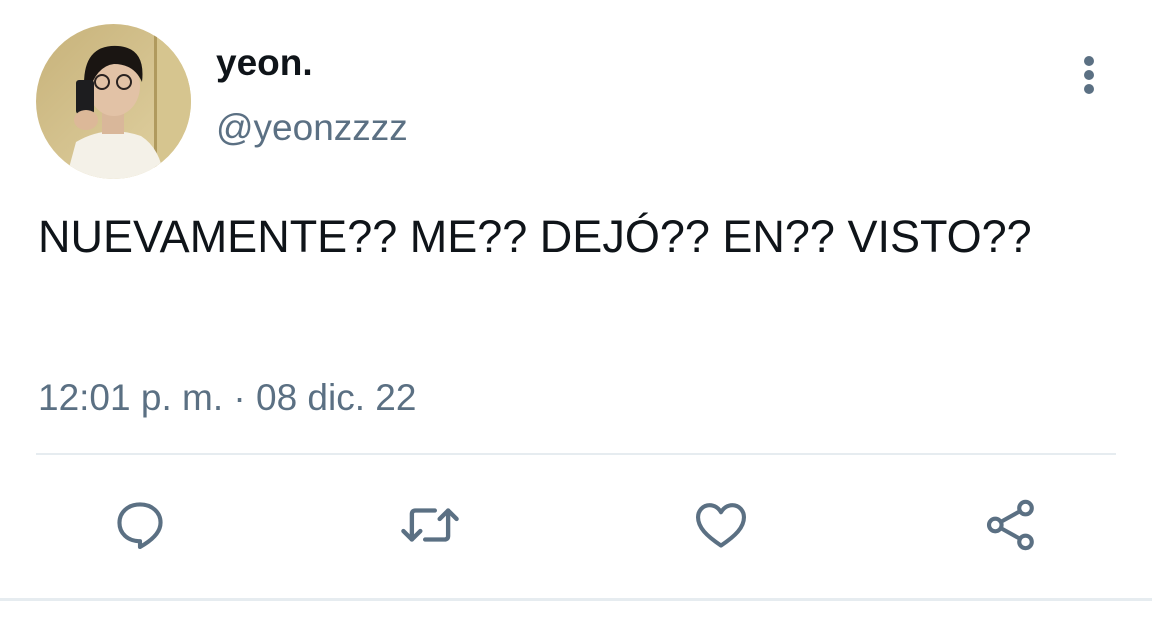 The image size is (1152, 618). What do you see at coordinates (312, 128) in the screenshot?
I see `author-handle: @yeonzzzz` at bounding box center [312, 128].